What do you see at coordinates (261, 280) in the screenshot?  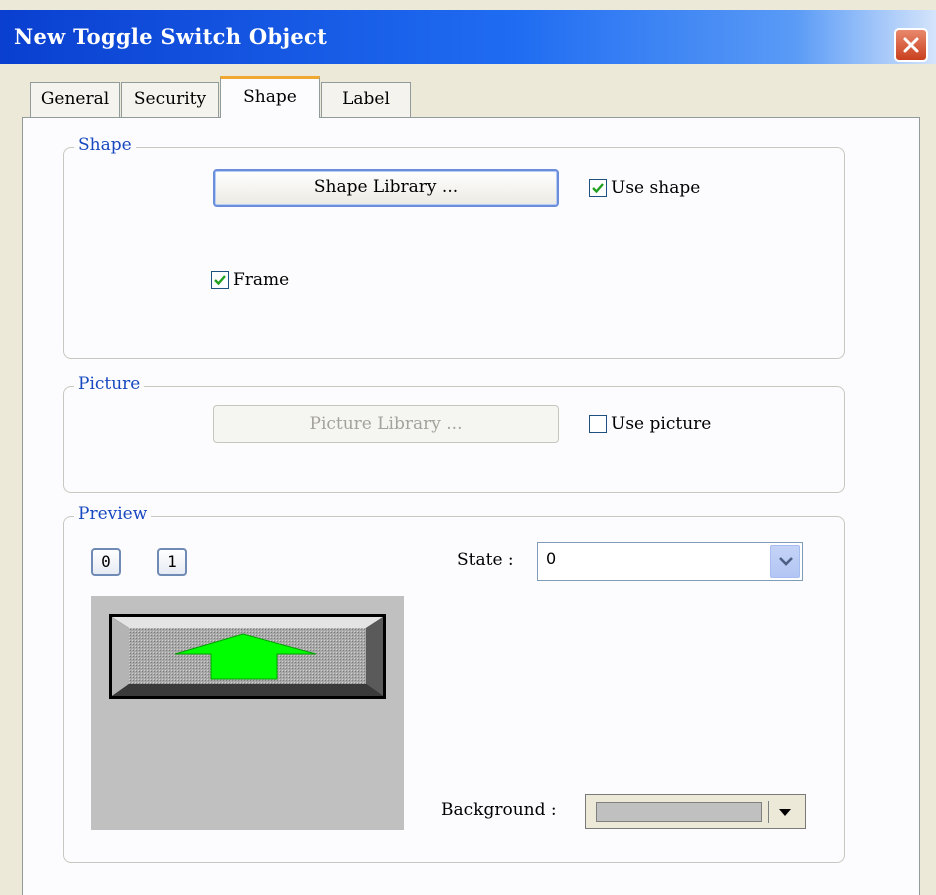 I see `frame-label: Frame` at bounding box center [261, 280].